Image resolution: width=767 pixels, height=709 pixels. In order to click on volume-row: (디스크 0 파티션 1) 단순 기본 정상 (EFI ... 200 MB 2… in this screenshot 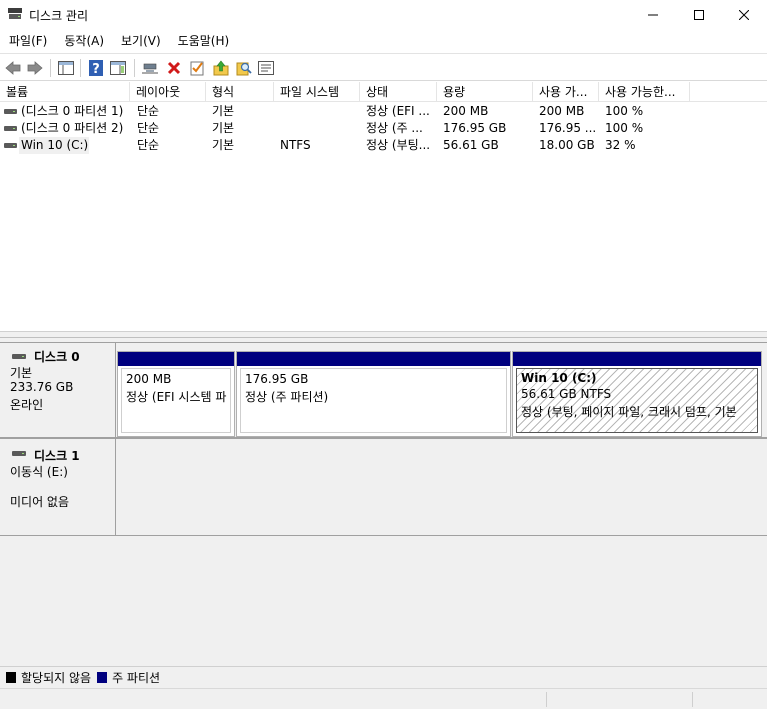, I will do `click(383, 111)`.